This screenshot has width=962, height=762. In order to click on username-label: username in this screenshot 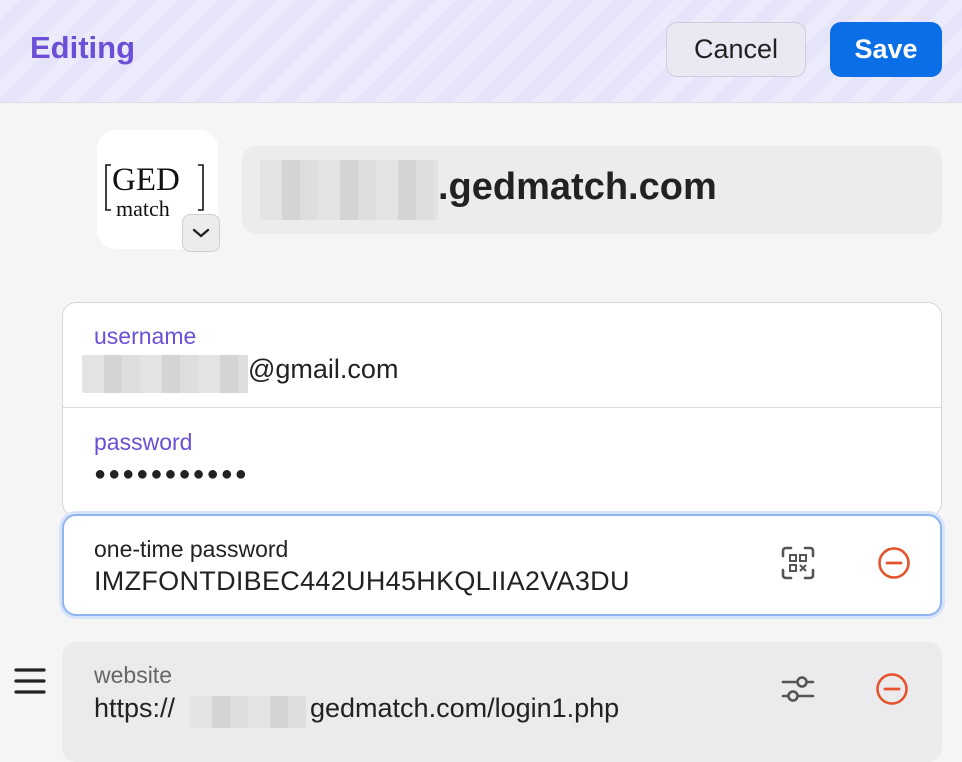, I will do `click(145, 336)`.